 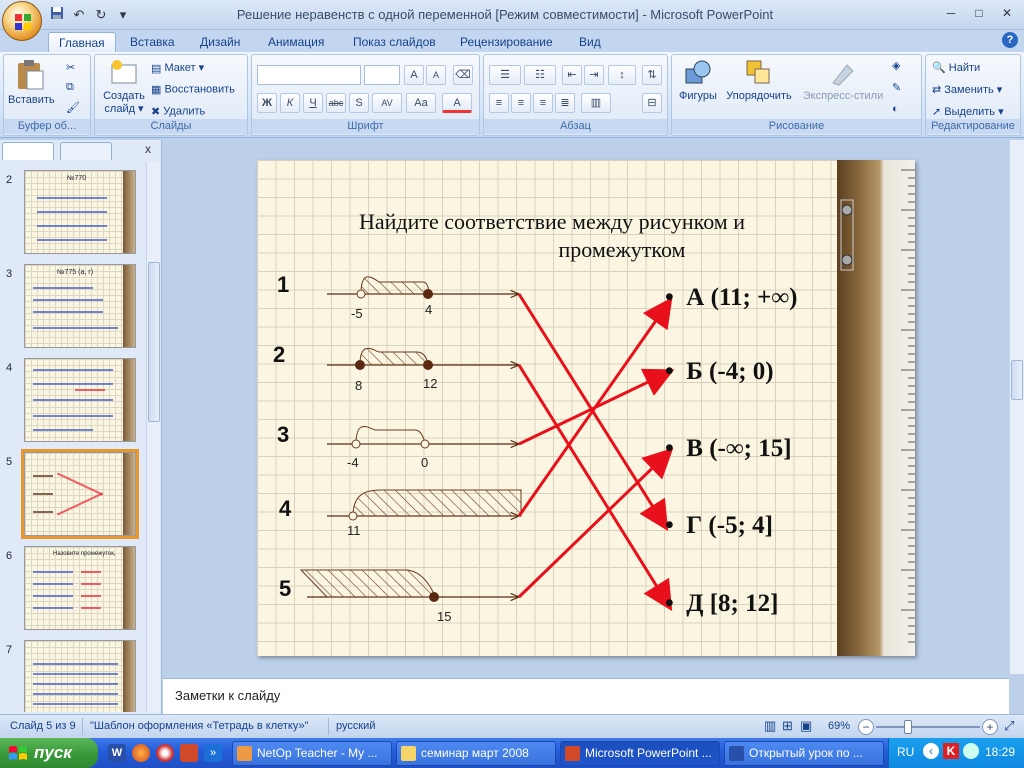 I want to click on shape-outline-icon: ✎, so click(x=896, y=87).